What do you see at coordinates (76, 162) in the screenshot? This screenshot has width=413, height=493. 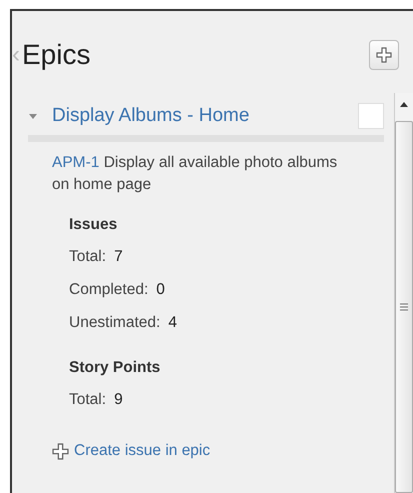 I see `issue-key-link: APM-1` at bounding box center [76, 162].